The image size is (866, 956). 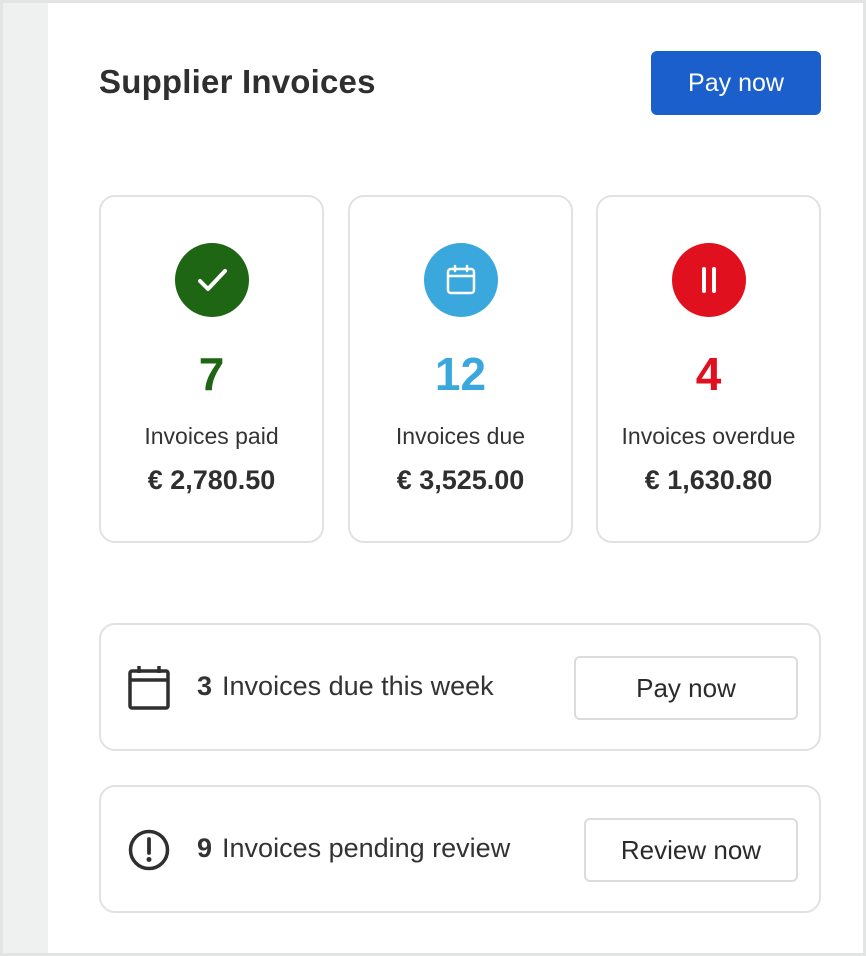 What do you see at coordinates (149, 850) in the screenshot?
I see `alert-circle-icon` at bounding box center [149, 850].